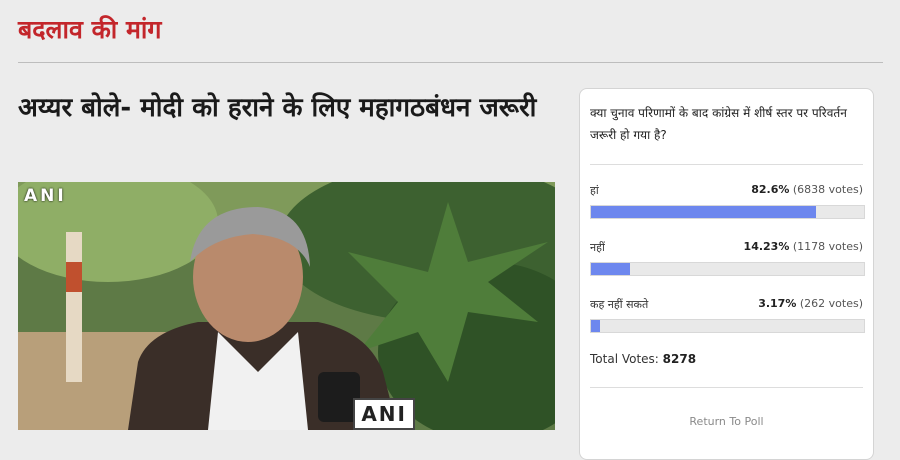  Describe the element at coordinates (384, 414) in the screenshot. I see `ani-mic-logo: ANI` at that location.